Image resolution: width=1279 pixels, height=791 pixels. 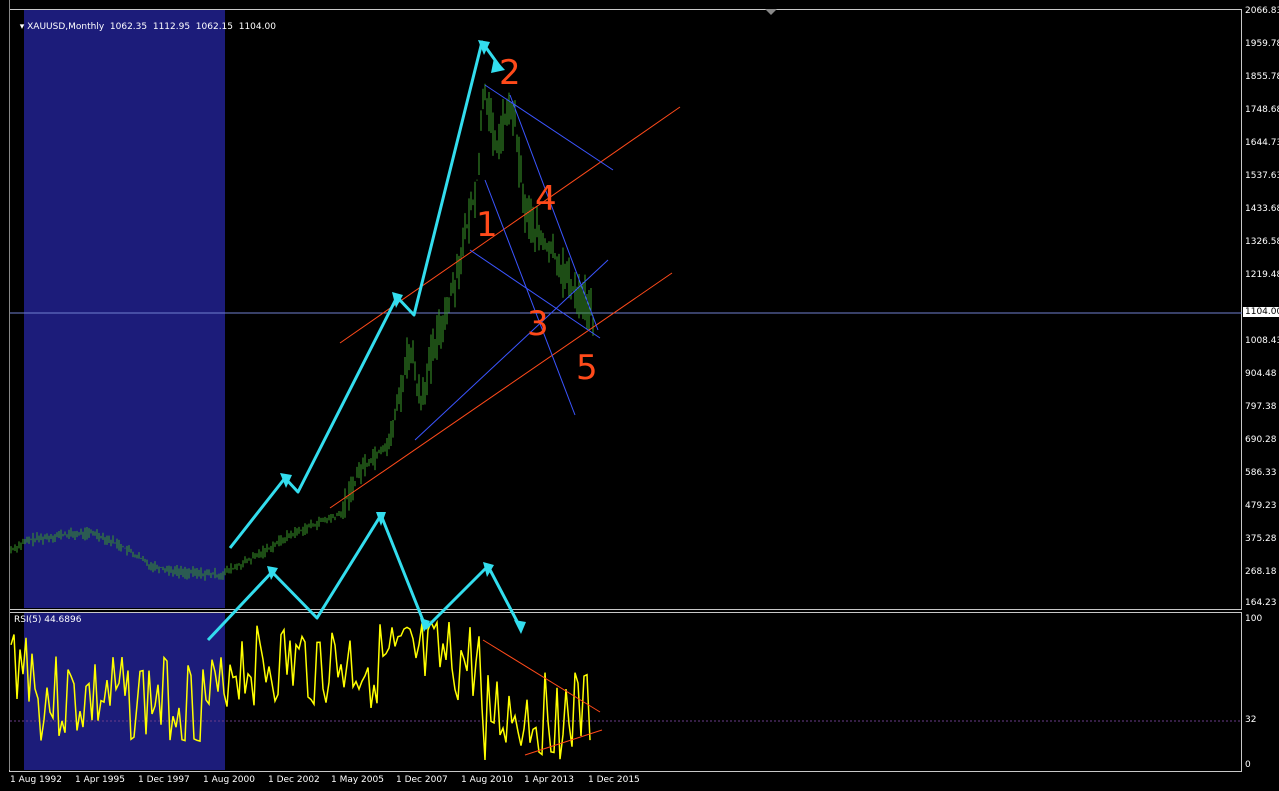 I want to click on date-axis-label: 1 Dec 2015, so click(x=614, y=780).